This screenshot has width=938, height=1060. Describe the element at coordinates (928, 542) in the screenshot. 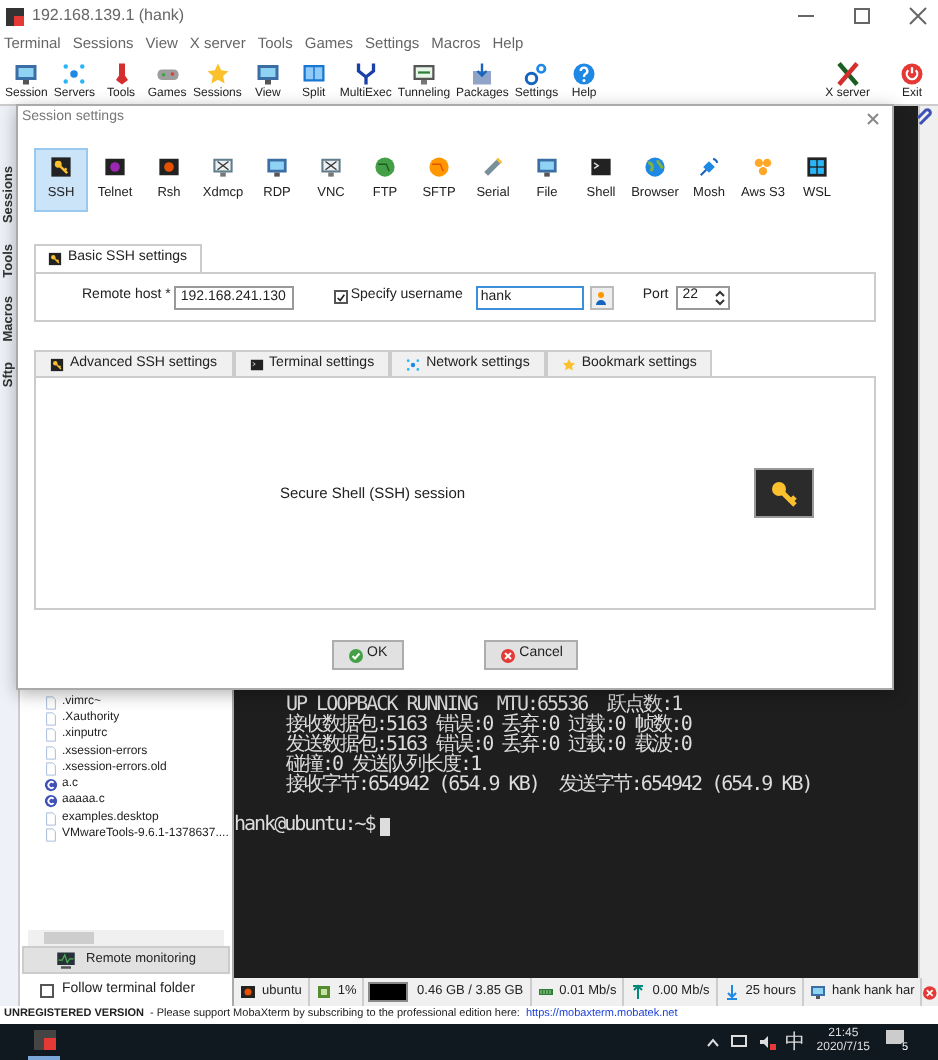

I see `vertical-scrollbar` at that location.